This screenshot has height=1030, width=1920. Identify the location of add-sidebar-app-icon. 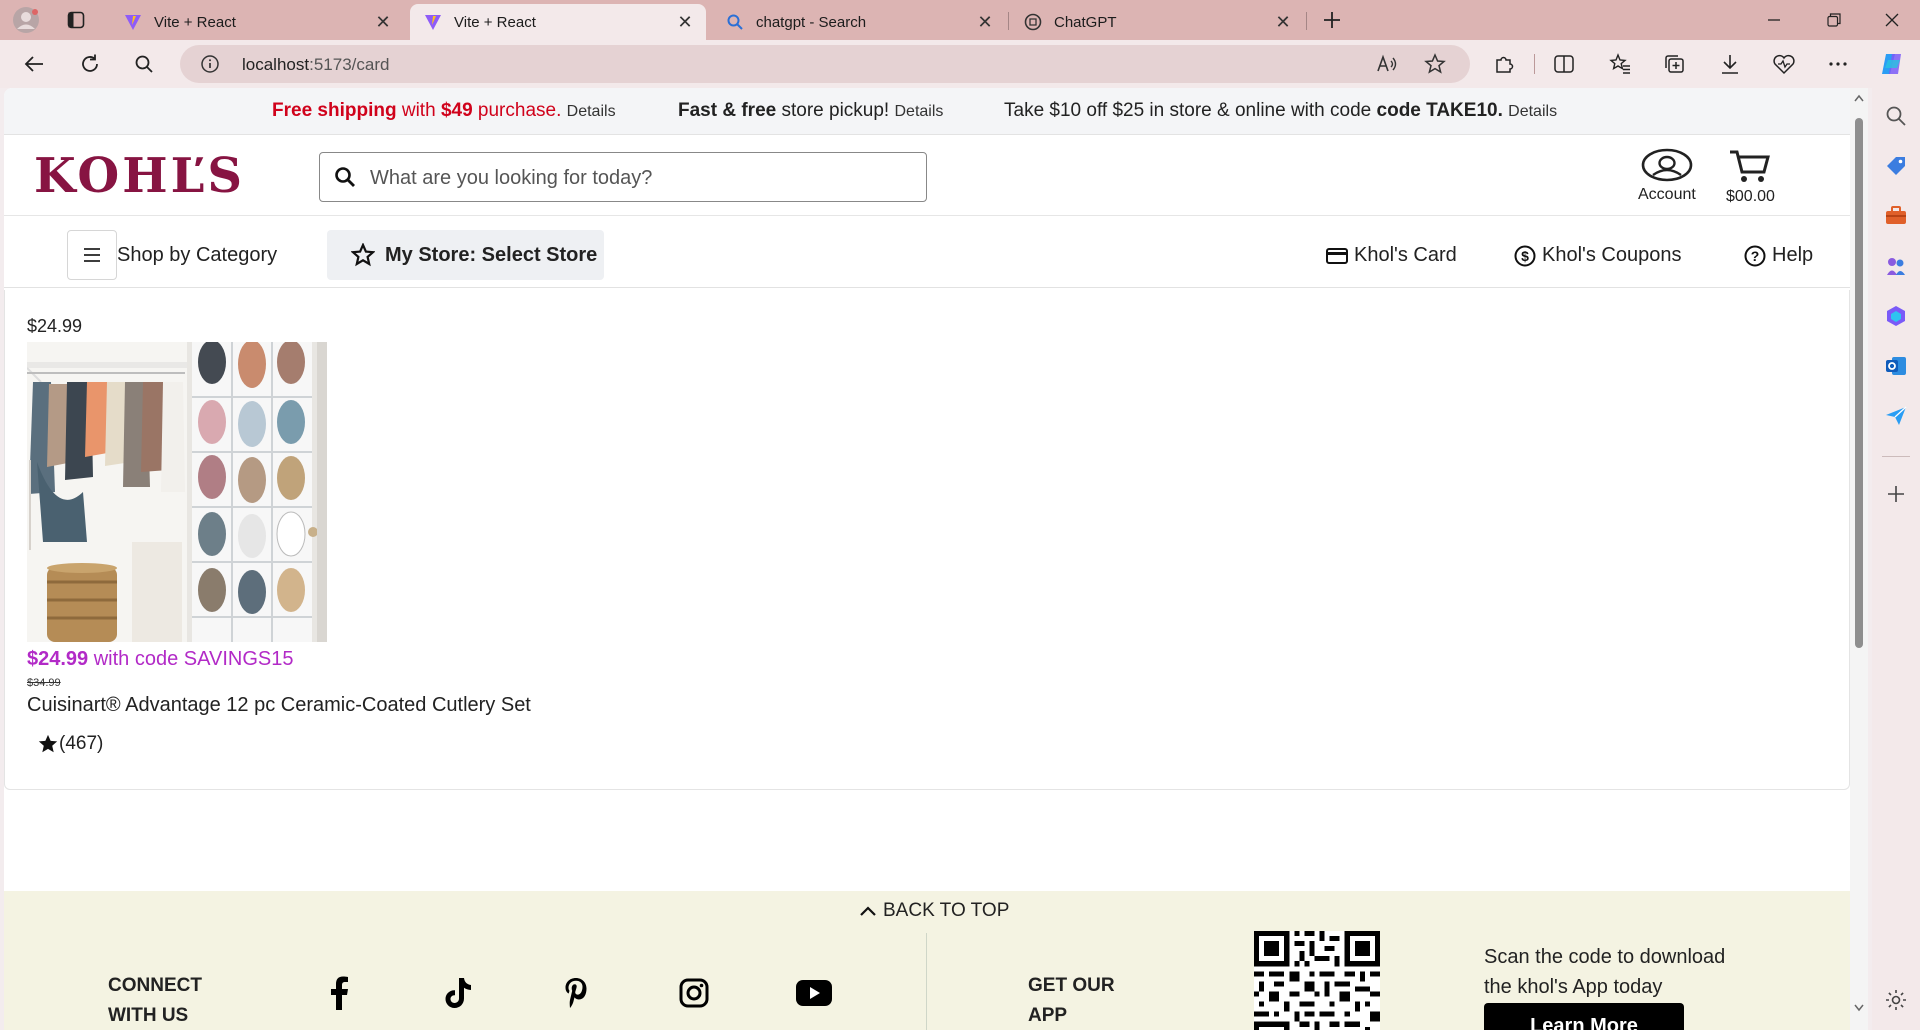
(1896, 494).